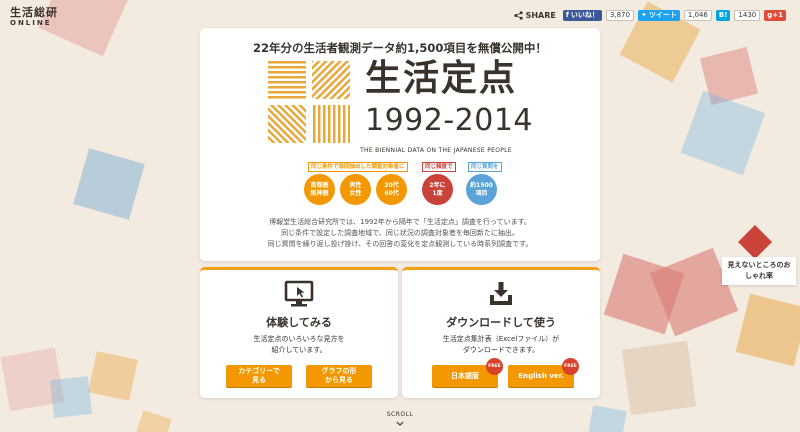 The image size is (800, 432). I want to click on scroll-label: SCROLL, so click(400, 414).